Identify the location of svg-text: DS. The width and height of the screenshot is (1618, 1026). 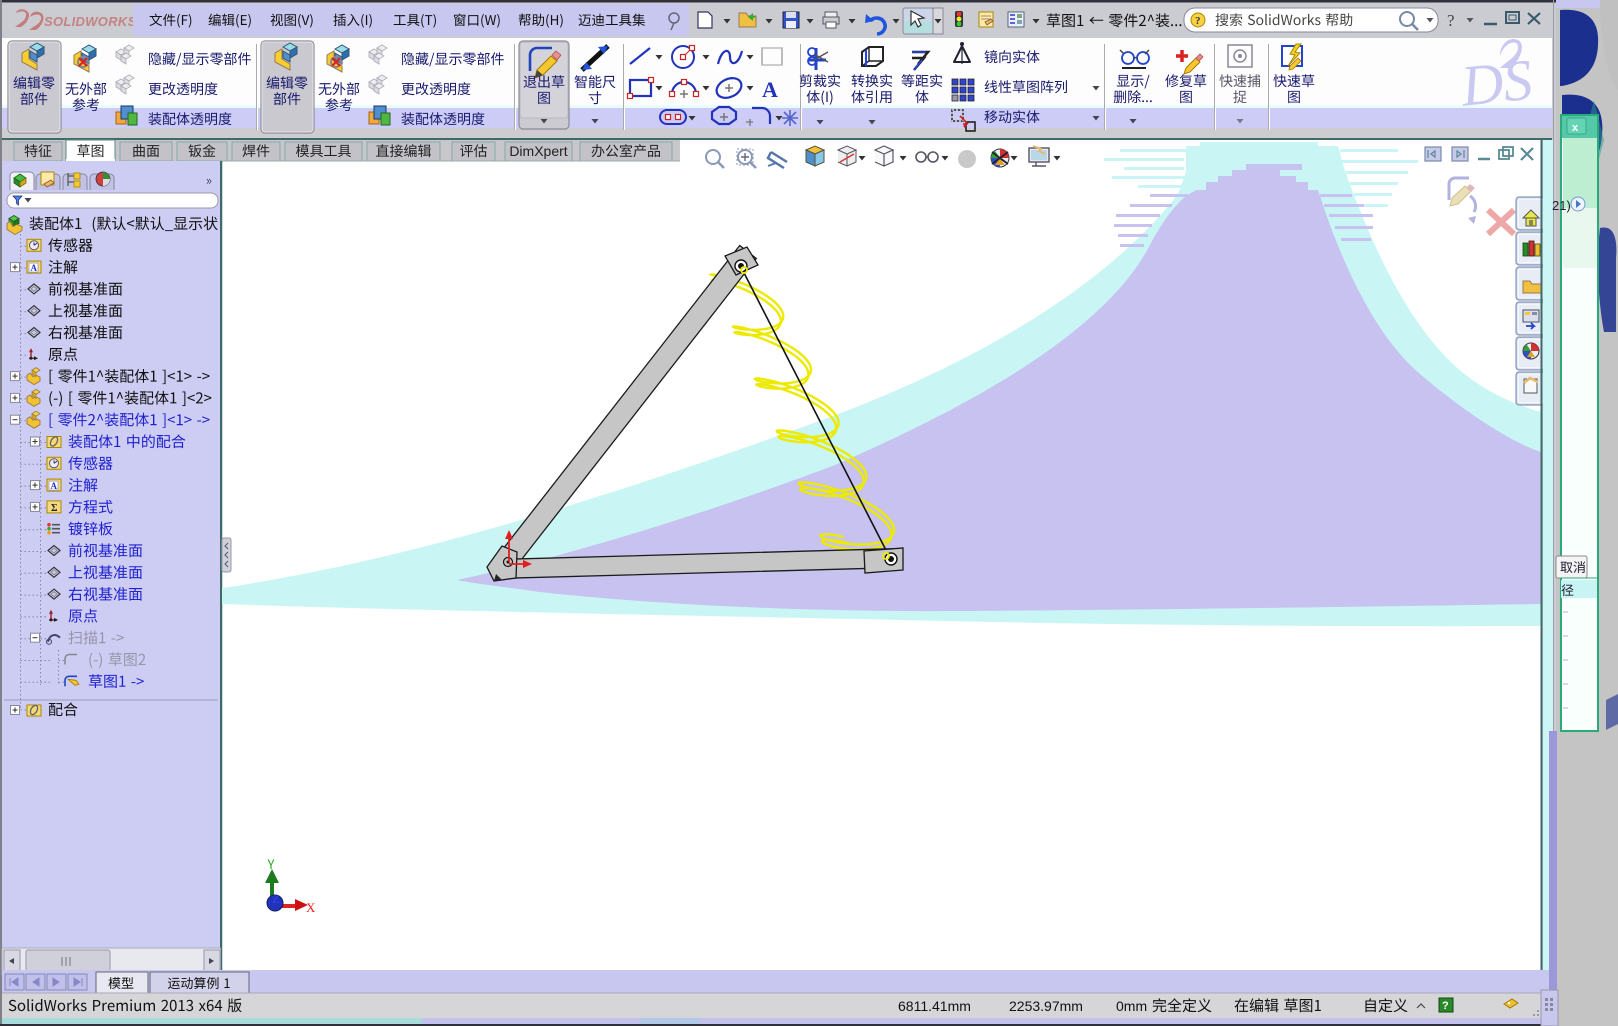
(1496, 83).